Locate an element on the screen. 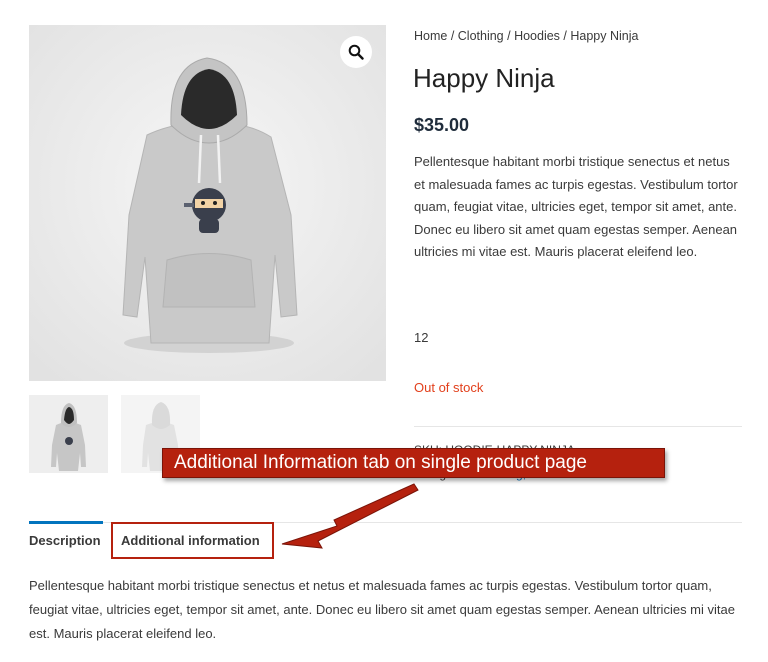  breadcrumb-hoodies: Hoodies is located at coordinates (537, 36).